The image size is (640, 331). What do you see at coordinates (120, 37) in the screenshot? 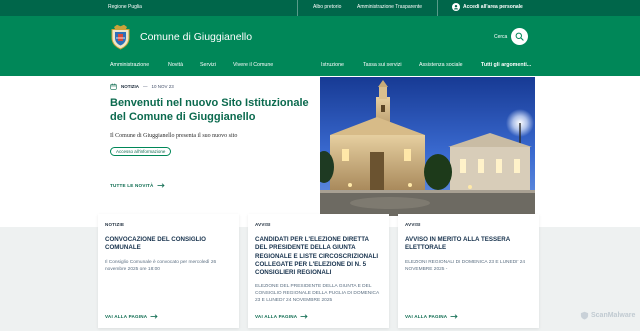
I see `comune-crest-logo` at bounding box center [120, 37].